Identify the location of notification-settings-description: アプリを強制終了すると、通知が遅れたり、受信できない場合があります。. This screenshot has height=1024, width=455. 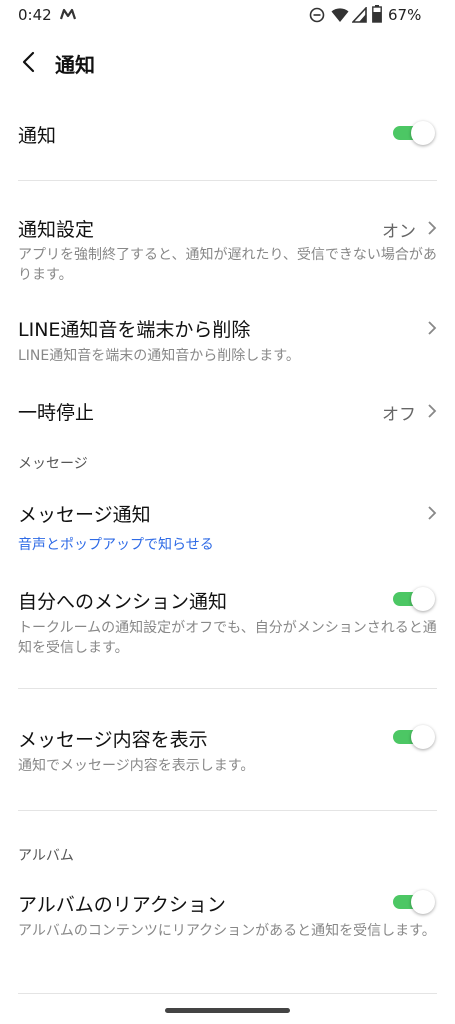
(227, 265).